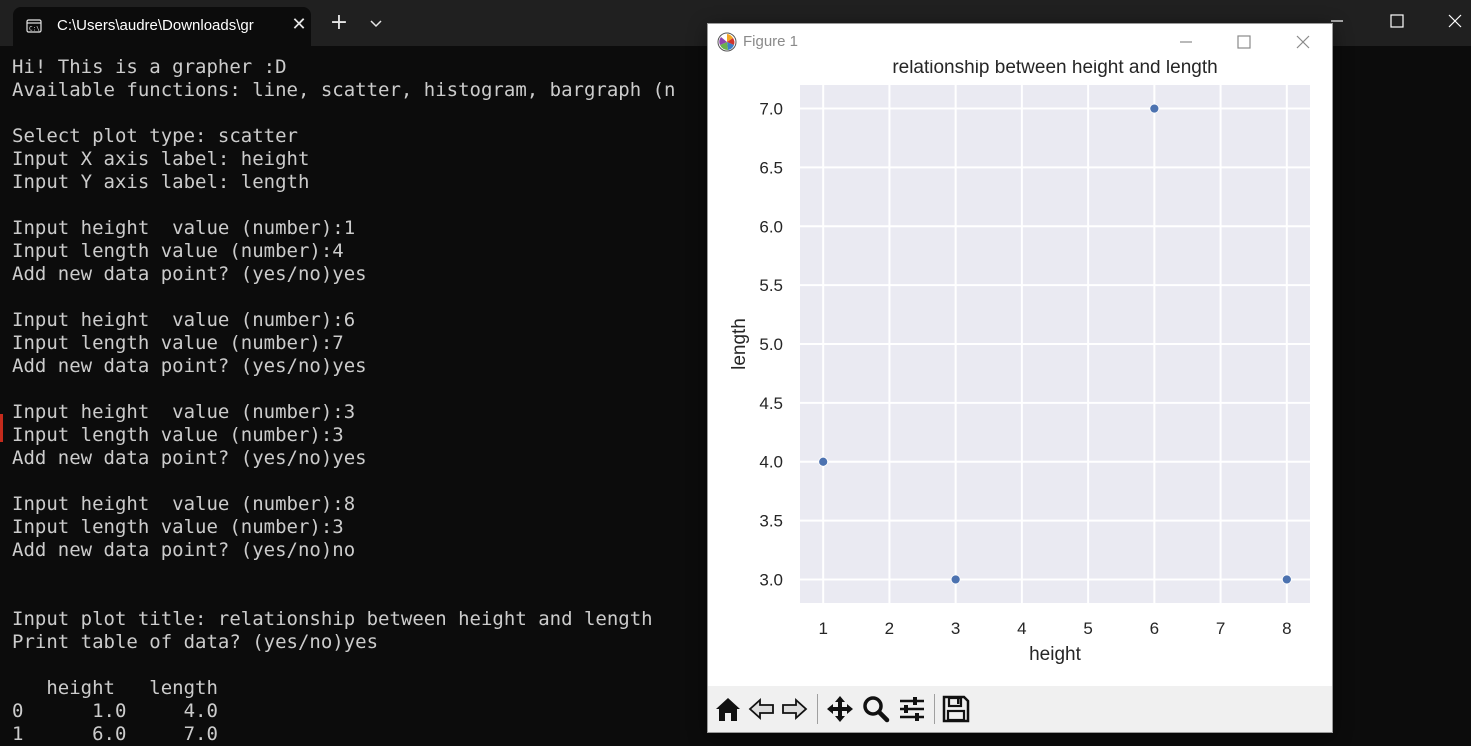 This screenshot has height=746, width=1471. What do you see at coordinates (1, 428) in the screenshot?
I see `scroll-marker` at bounding box center [1, 428].